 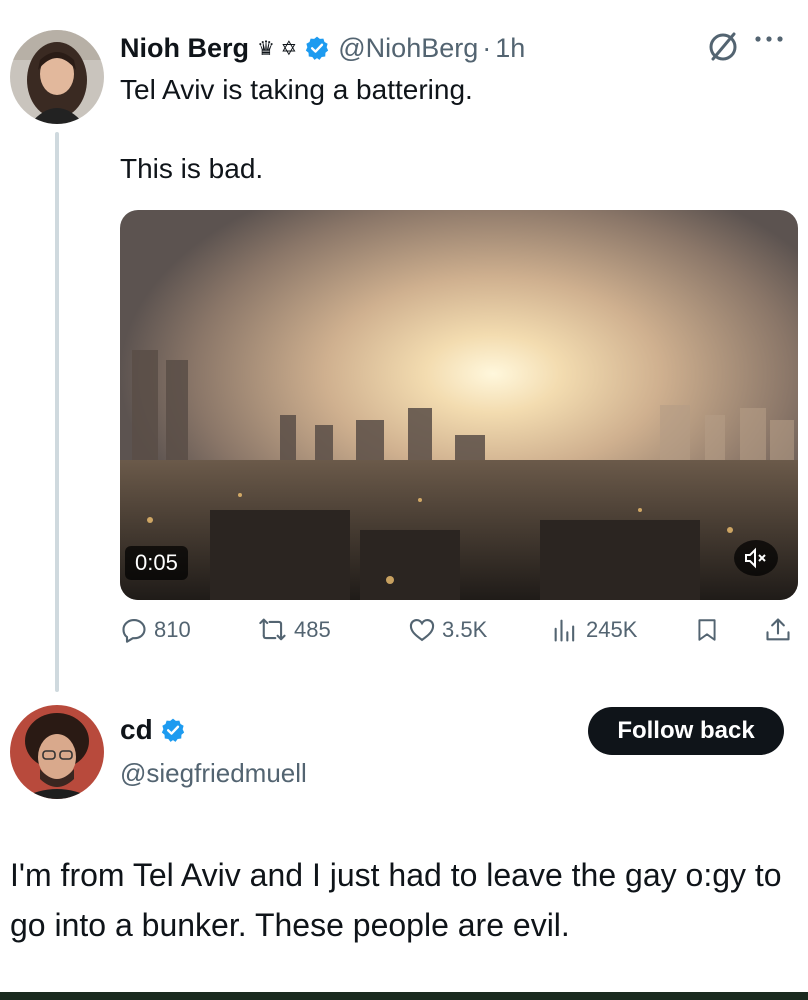 I want to click on reply-icon, so click(x=134, y=631).